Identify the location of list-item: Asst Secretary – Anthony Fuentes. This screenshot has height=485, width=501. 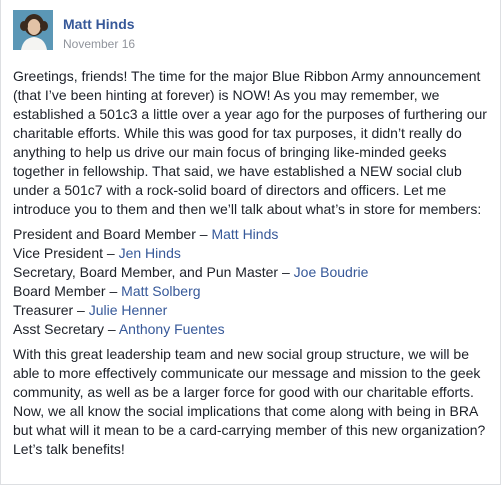
(252, 329).